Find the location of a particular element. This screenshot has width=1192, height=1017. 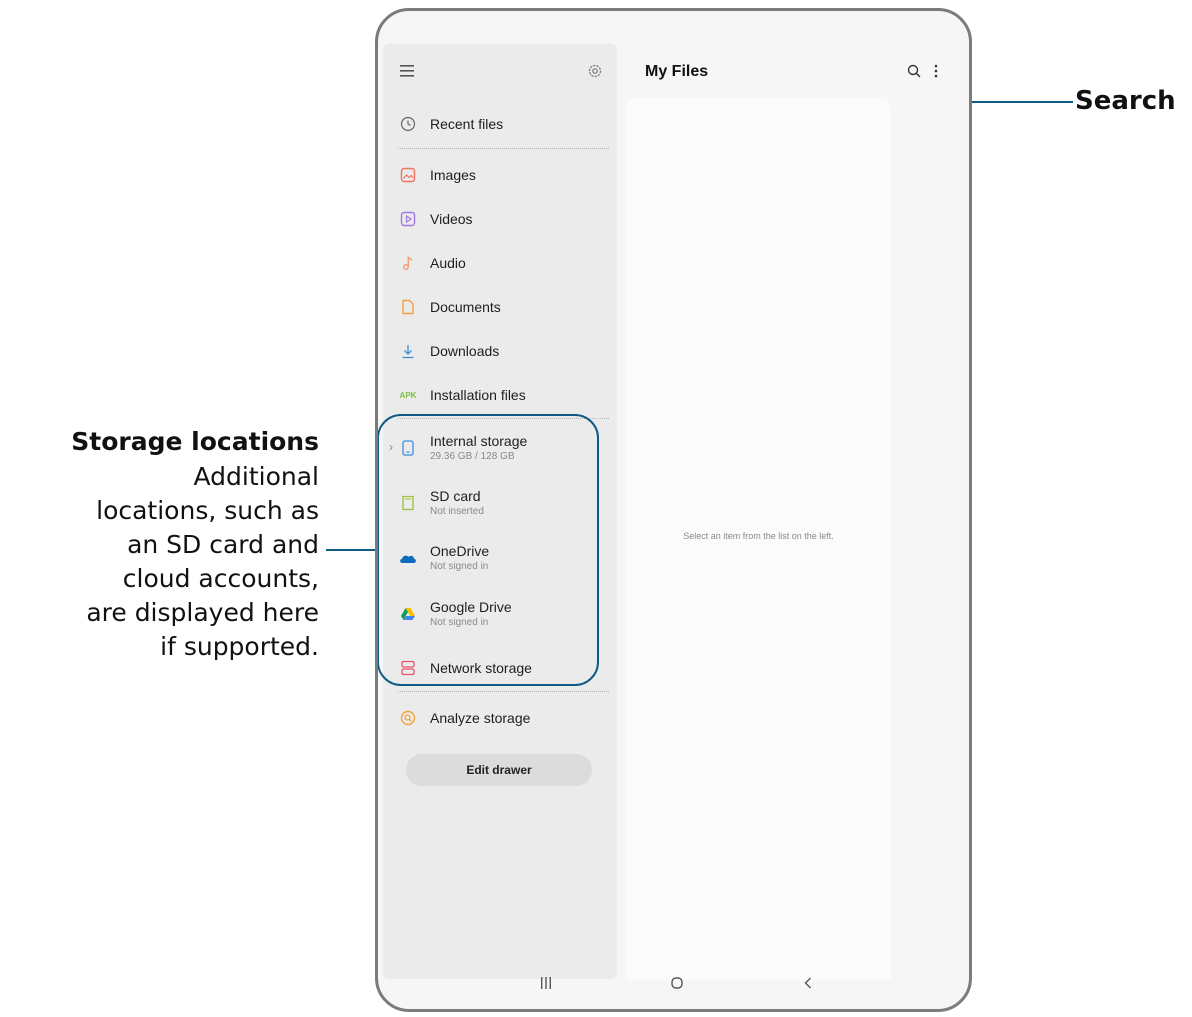

download-icon is located at coordinates (408, 351).